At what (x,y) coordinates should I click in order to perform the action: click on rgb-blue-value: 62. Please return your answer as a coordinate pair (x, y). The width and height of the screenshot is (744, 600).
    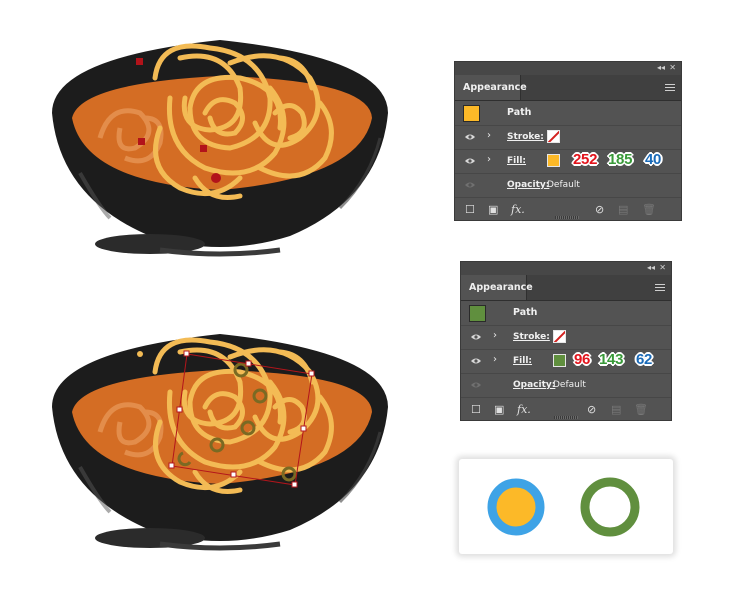
    Looking at the image, I should click on (644, 359).